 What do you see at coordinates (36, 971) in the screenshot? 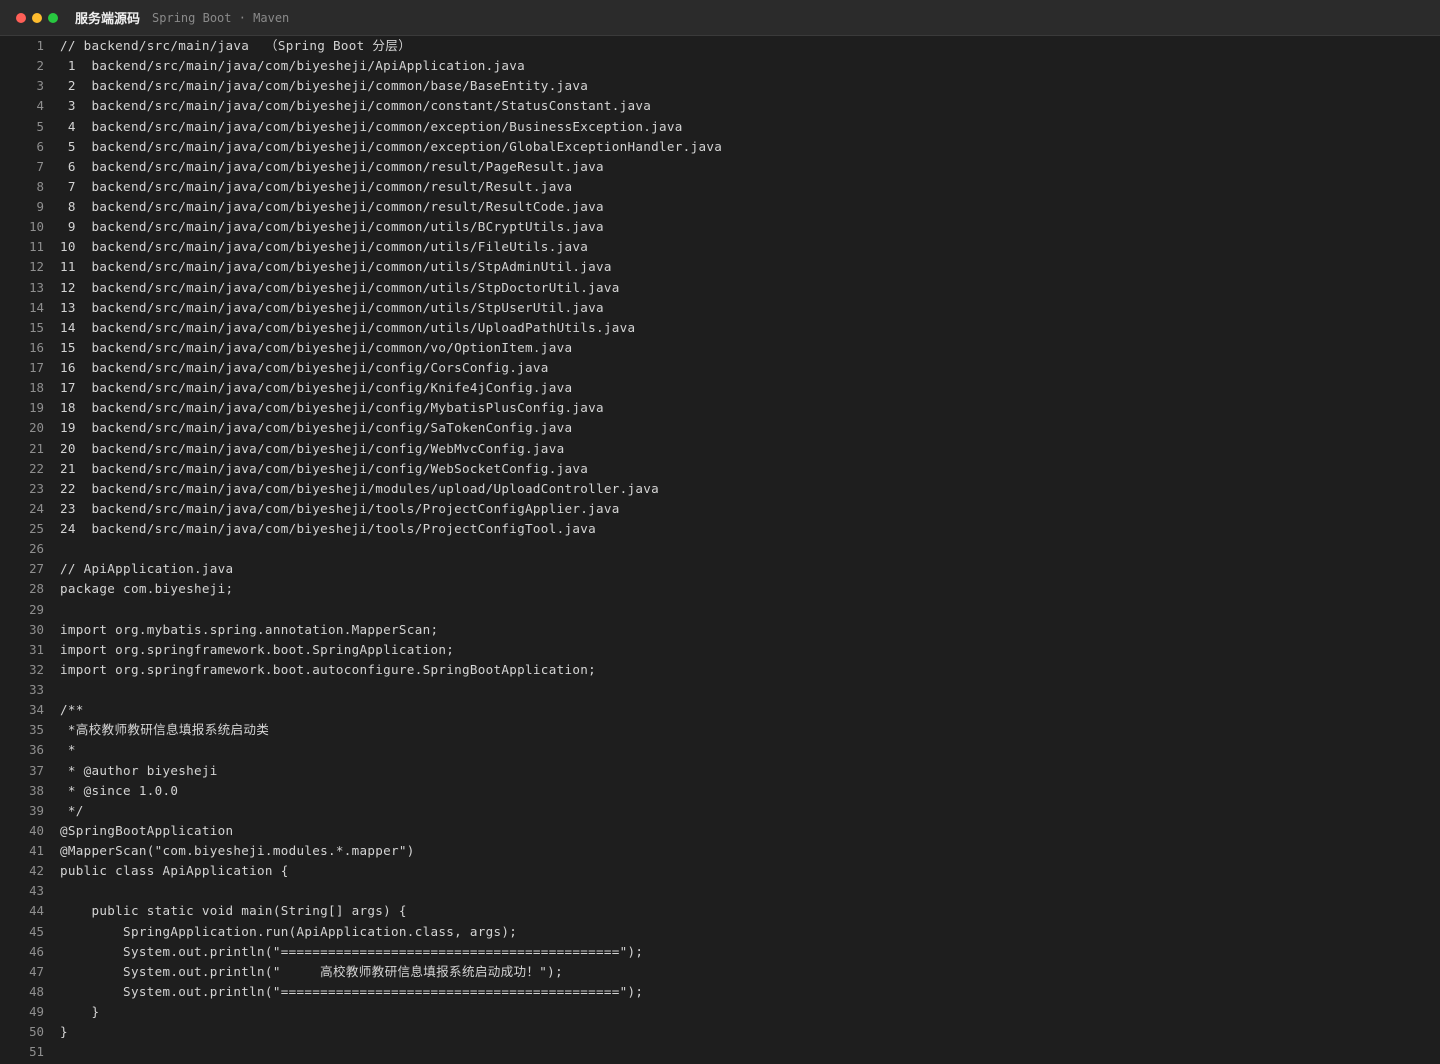
I see `line-number: 47` at bounding box center [36, 971].